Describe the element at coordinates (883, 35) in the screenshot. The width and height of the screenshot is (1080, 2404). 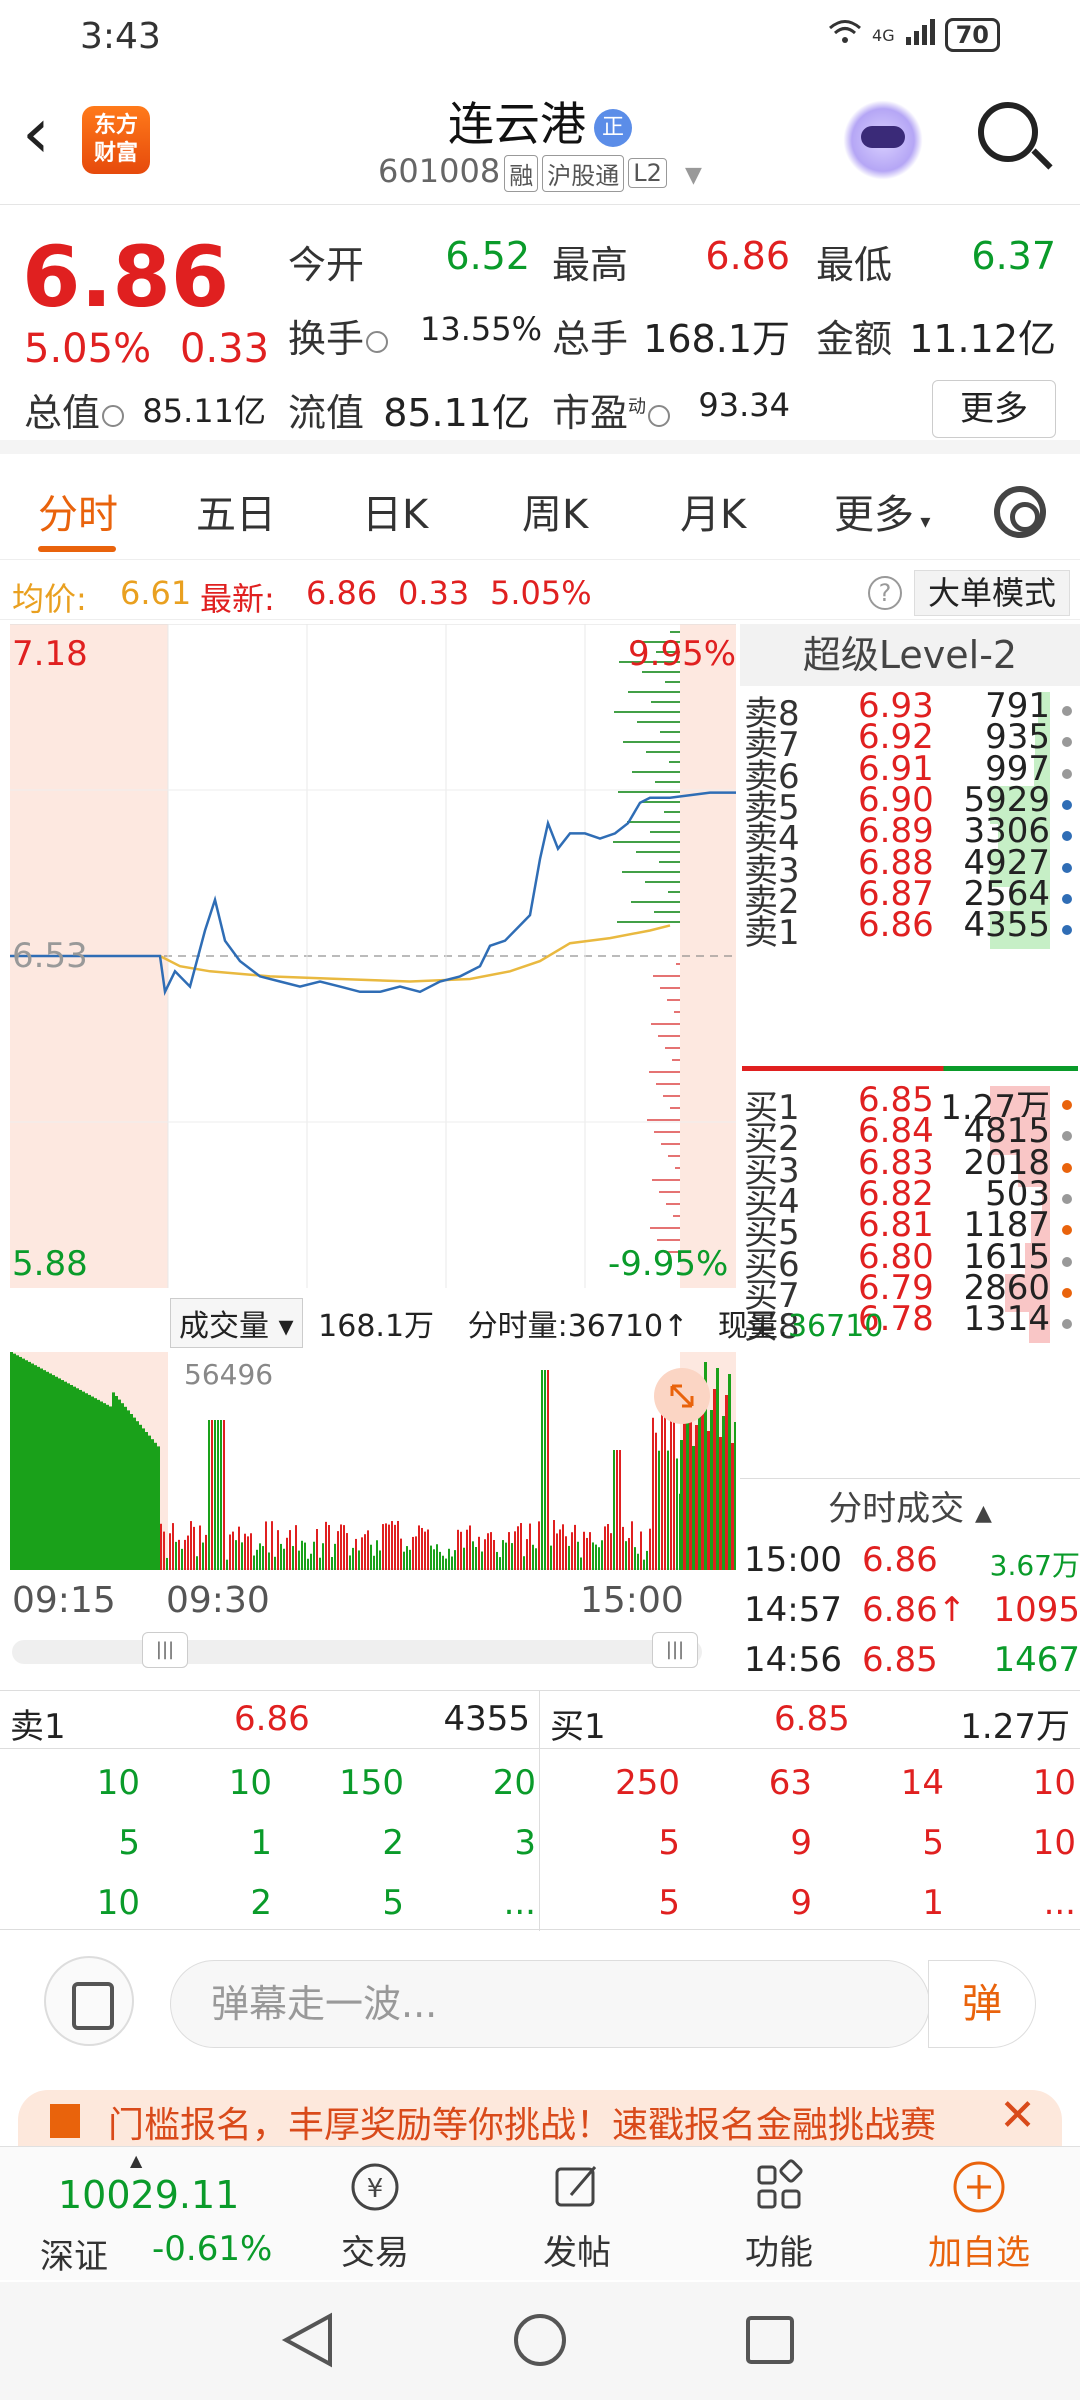
I see `network-type: 4G` at that location.